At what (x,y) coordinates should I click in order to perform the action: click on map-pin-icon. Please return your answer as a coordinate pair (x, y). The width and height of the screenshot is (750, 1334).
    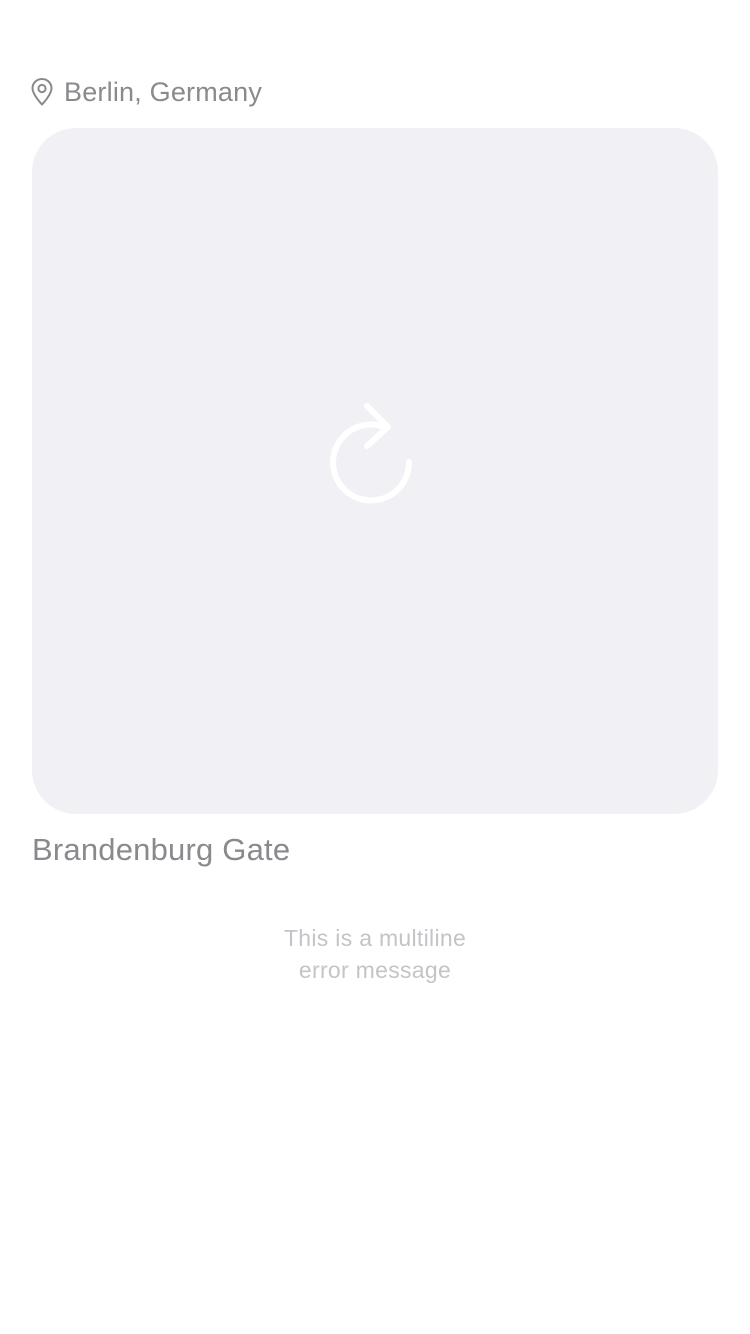
    Looking at the image, I should click on (42, 92).